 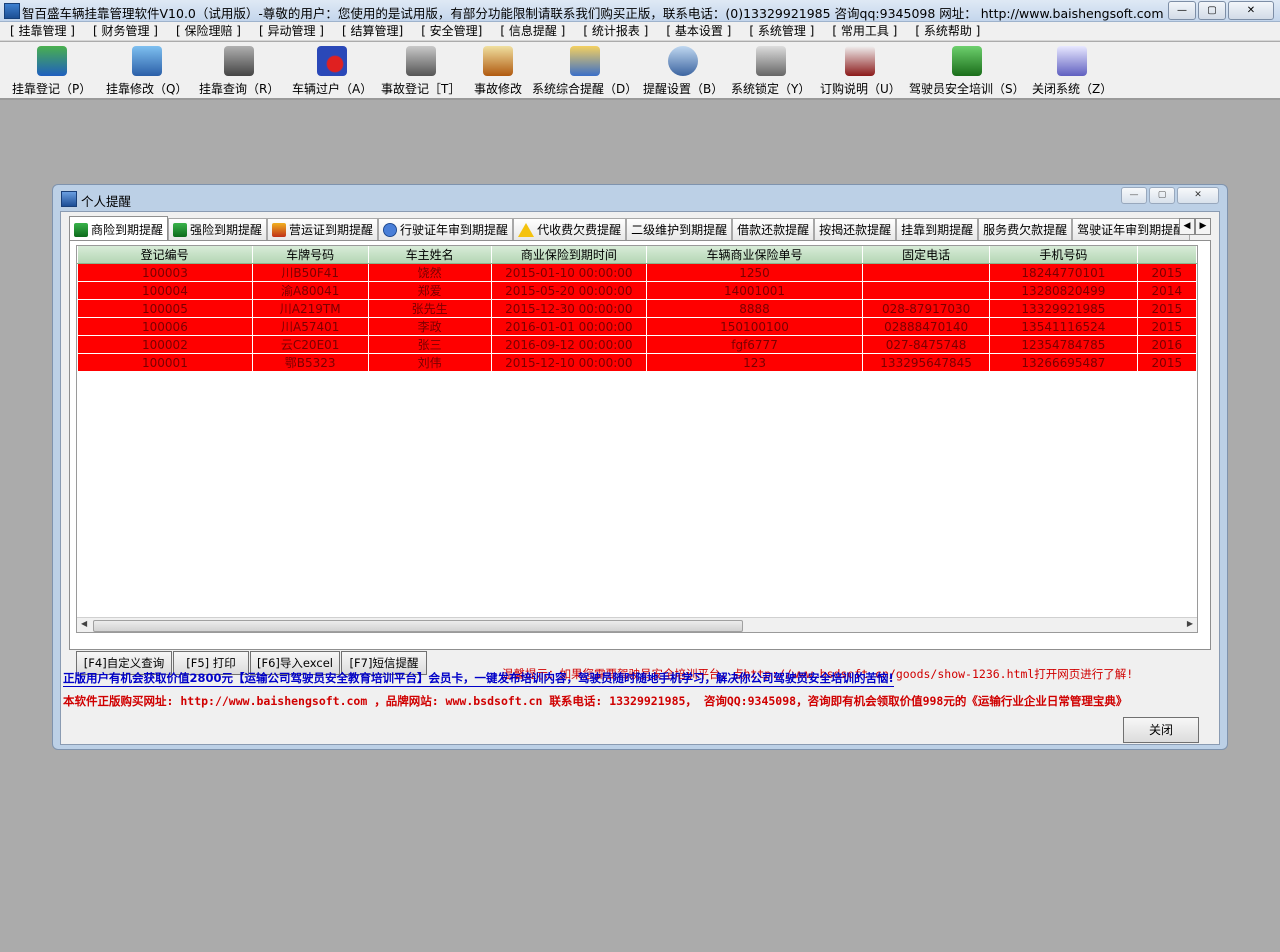 What do you see at coordinates (937, 229) in the screenshot?
I see `tab-affiliation-expiry: 挂靠到期提醒` at bounding box center [937, 229].